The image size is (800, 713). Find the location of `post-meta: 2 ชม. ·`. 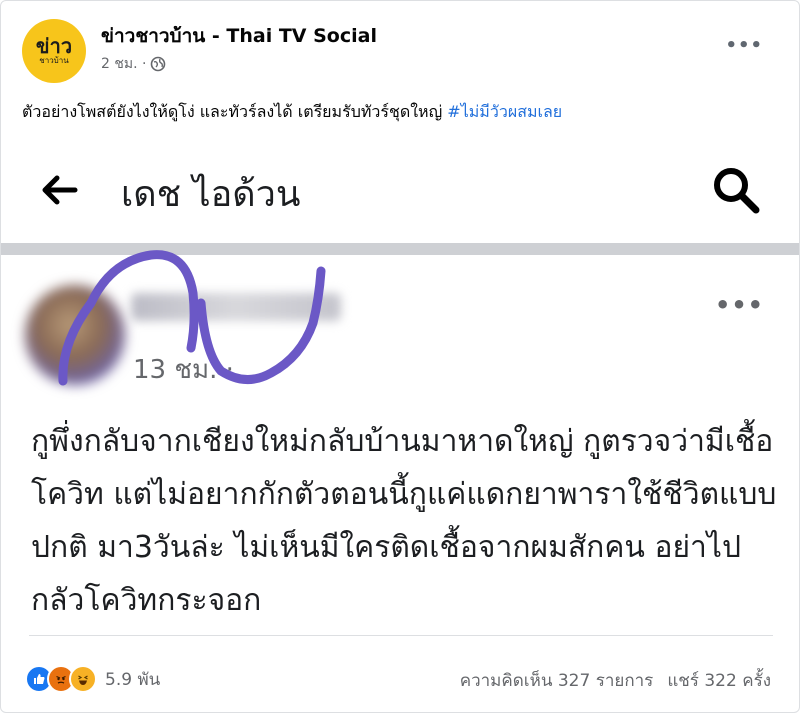

post-meta: 2 ชม. · is located at coordinates (133, 64).